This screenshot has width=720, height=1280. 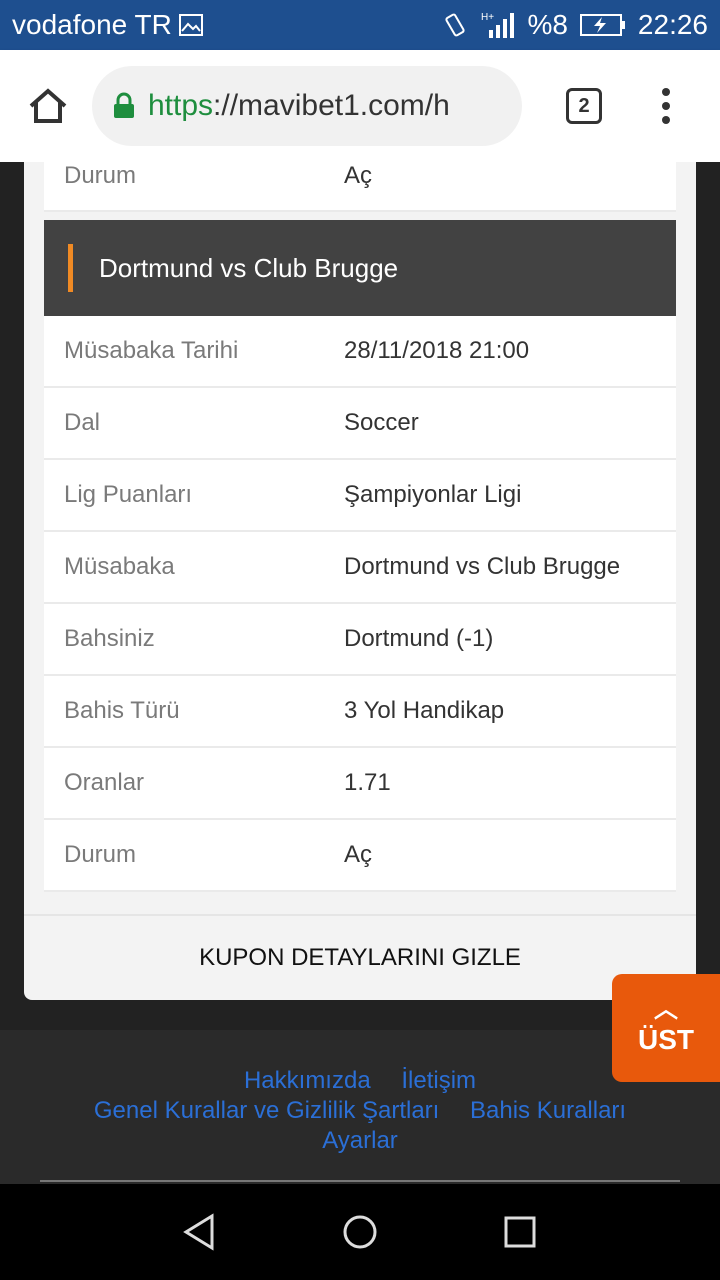 I want to click on detail-row-status-previous: Durum Aç, so click(x=360, y=187).